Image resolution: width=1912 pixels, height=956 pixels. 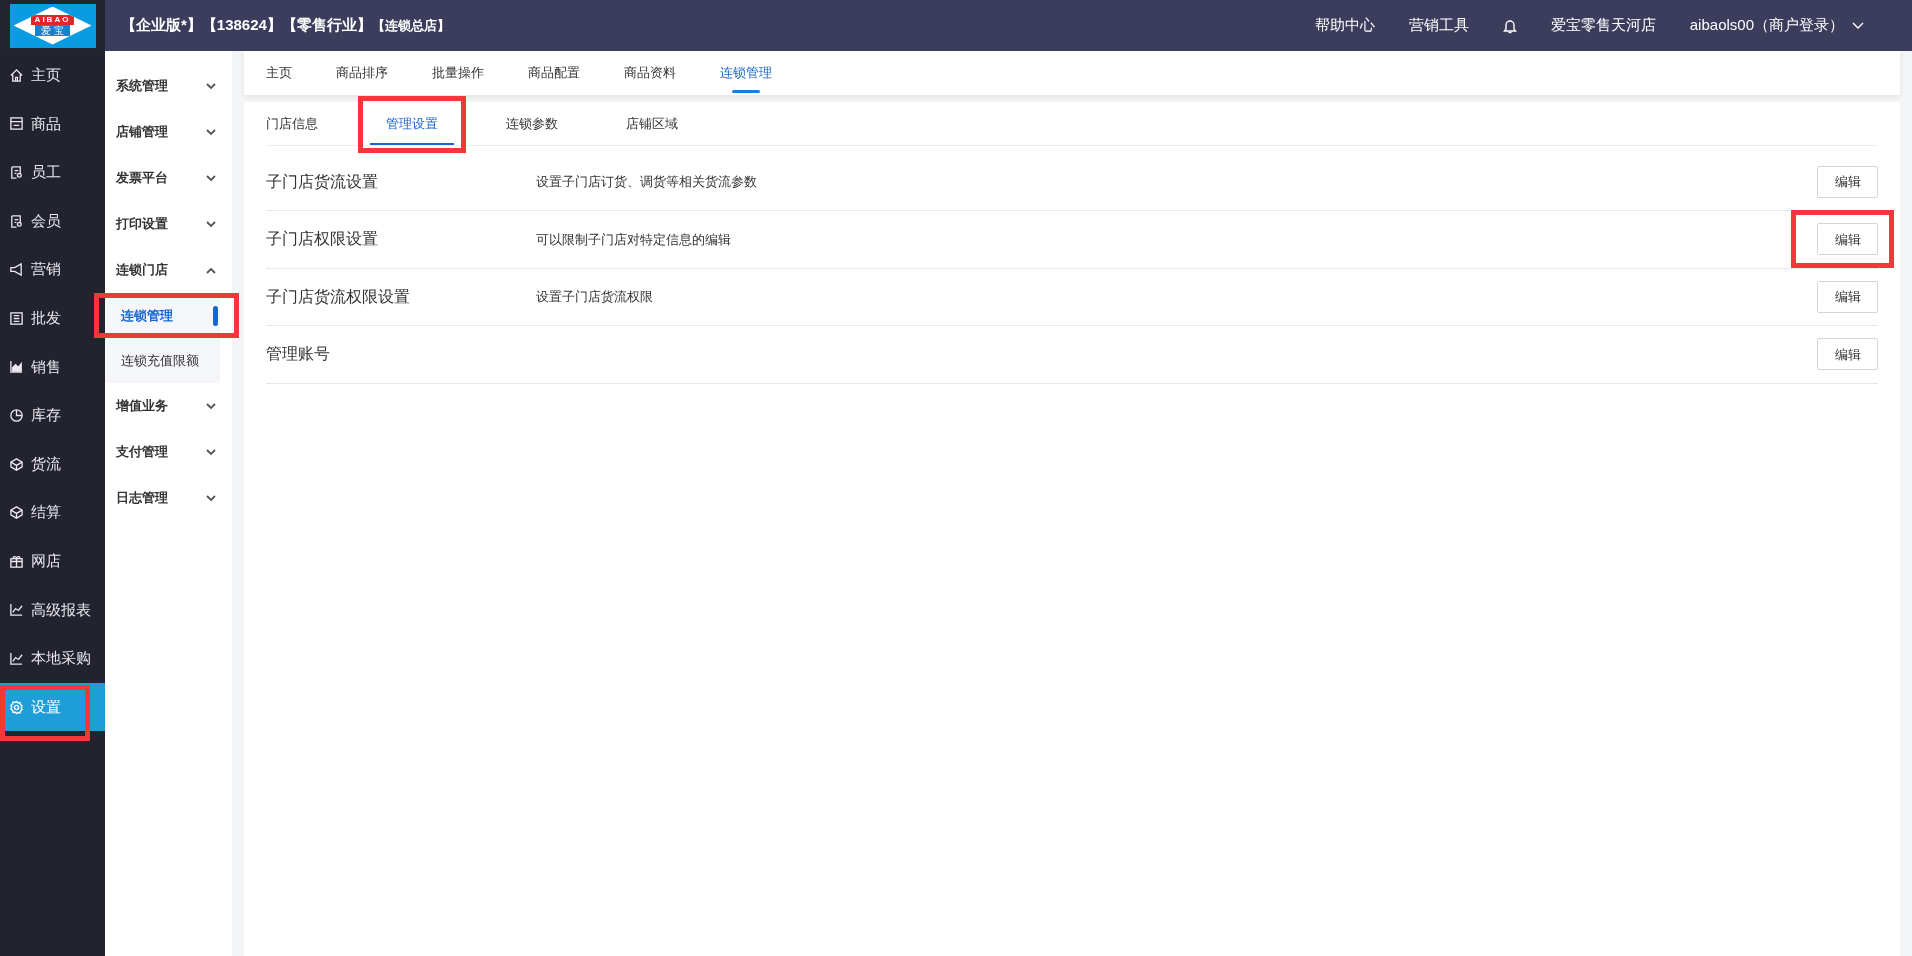 What do you see at coordinates (162, 315) in the screenshot?
I see `sub-nav-item: 连锁管理` at bounding box center [162, 315].